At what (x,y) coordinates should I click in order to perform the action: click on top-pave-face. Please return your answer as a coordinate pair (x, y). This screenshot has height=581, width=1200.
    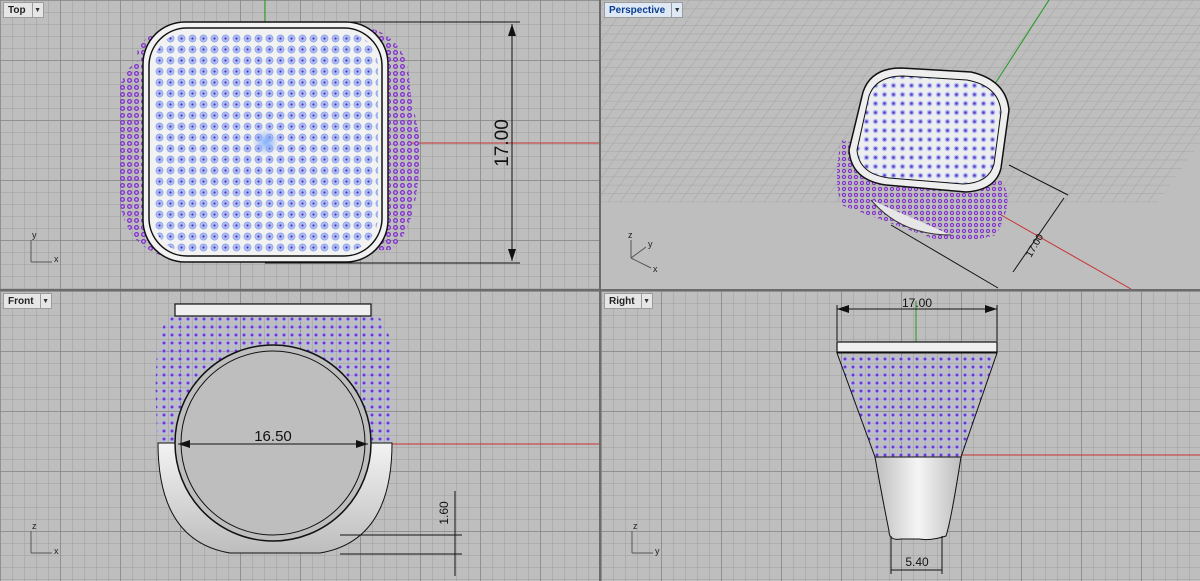
    Looking at the image, I should click on (929, 130).